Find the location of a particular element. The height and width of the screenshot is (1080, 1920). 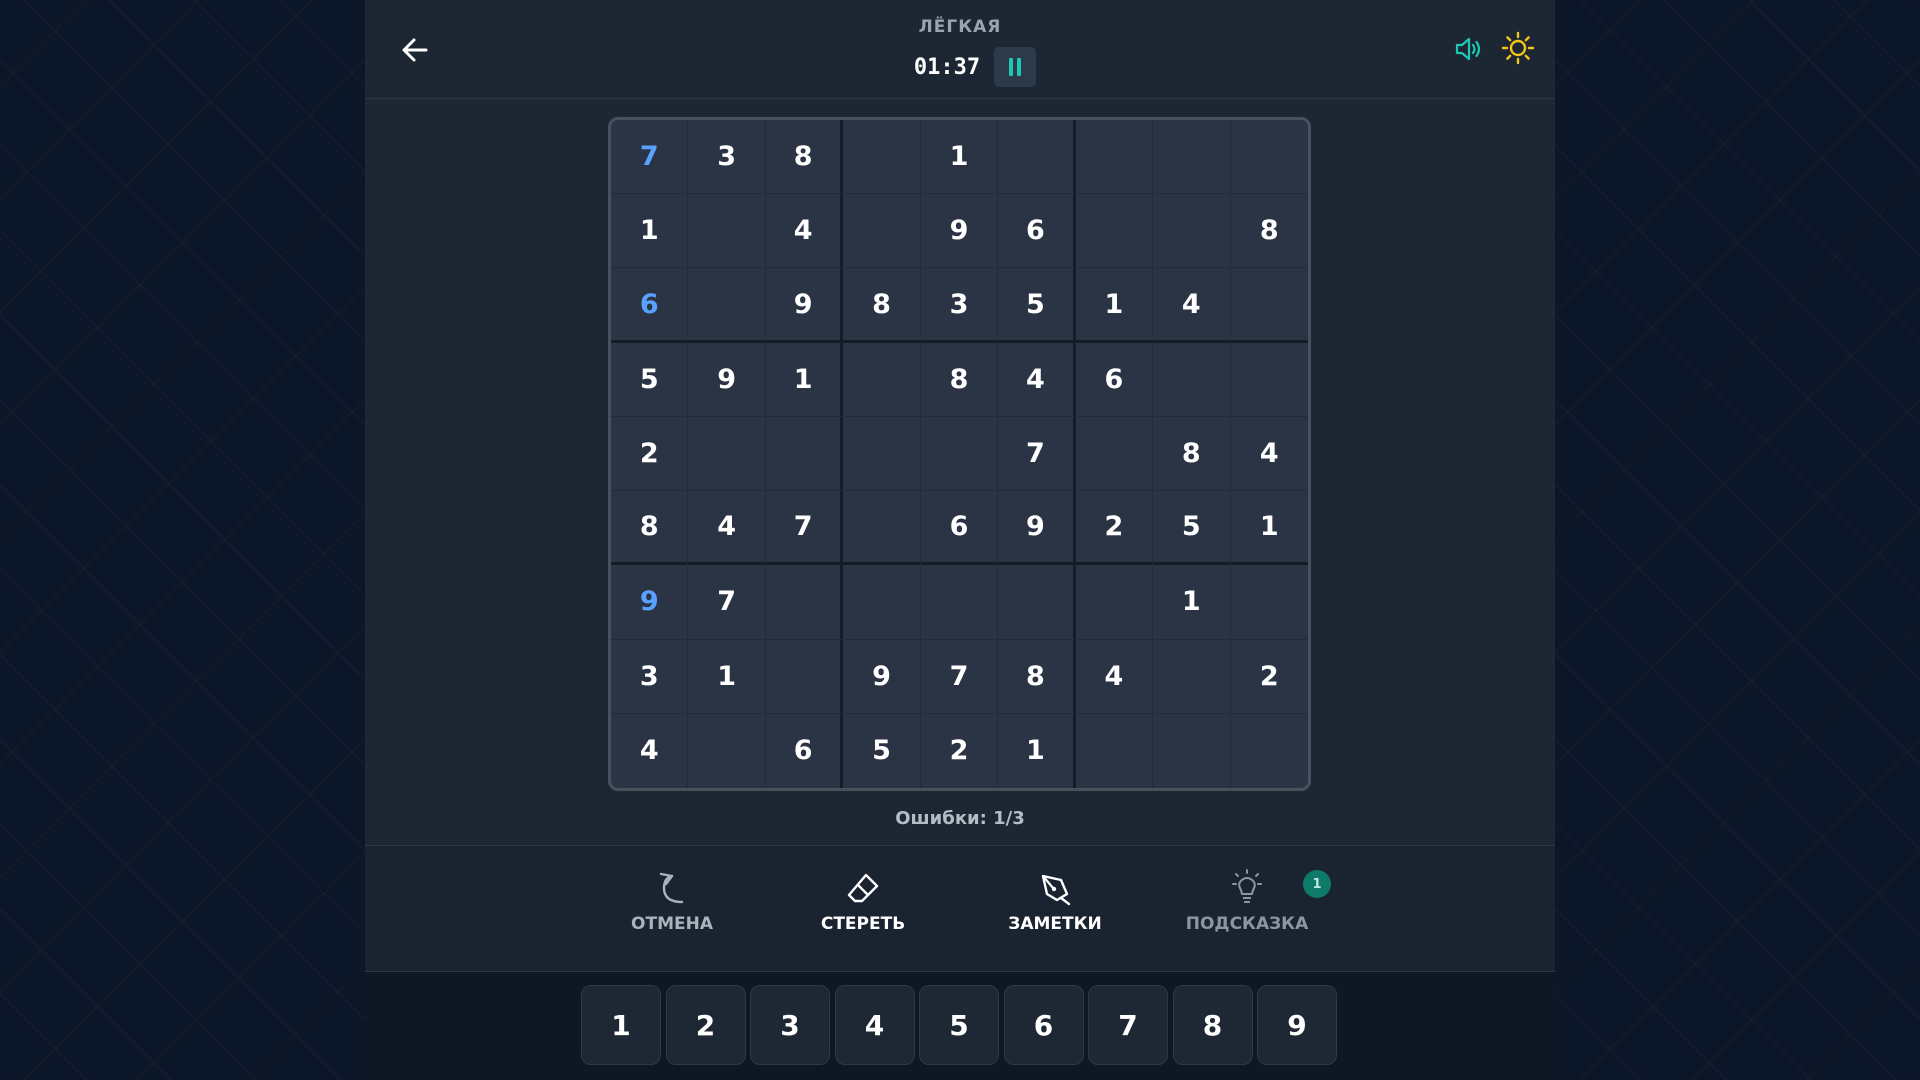

sudoku-cell-r9-c8 is located at coordinates (1192, 750).